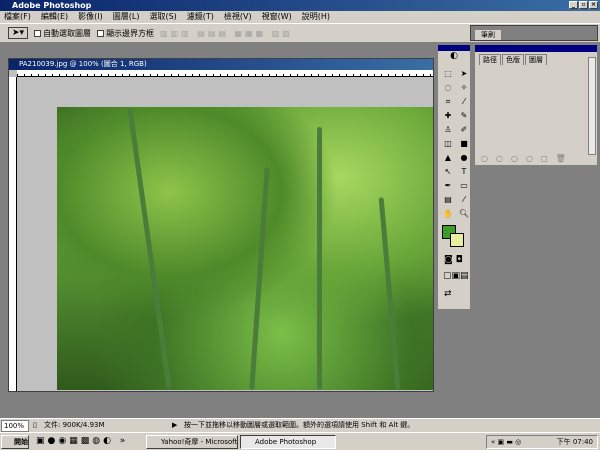 Image resolution: width=600 pixels, height=450 pixels. Describe the element at coordinates (464, 102) in the screenshot. I see `slice-tool-icon: ⁄` at that location.